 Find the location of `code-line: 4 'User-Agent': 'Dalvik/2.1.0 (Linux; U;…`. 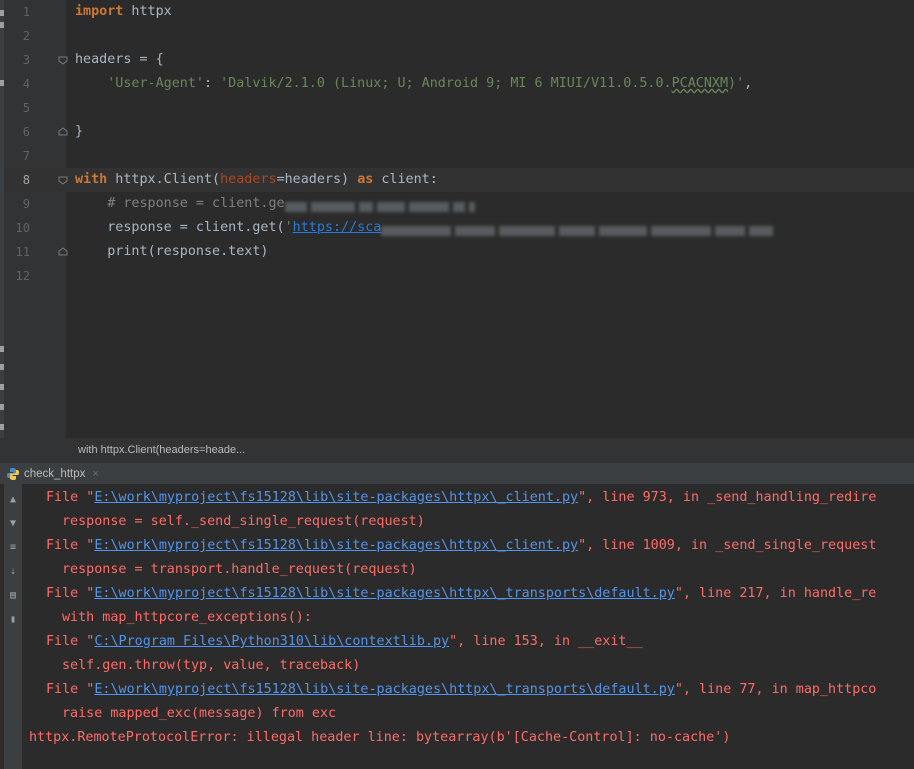

code-line: 4 'User-Agent': 'Dalvik/2.1.0 (Linux; U;… is located at coordinates (457, 84).